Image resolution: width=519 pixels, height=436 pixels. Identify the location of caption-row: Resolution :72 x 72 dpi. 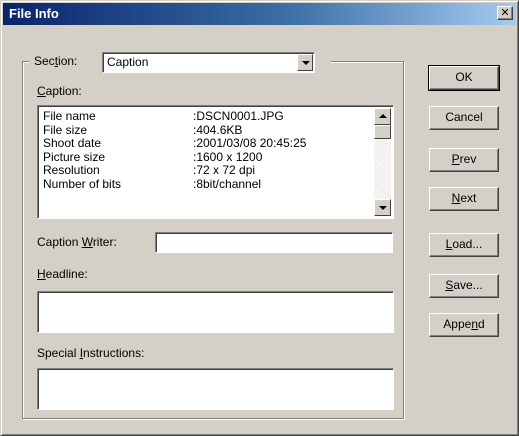
(205, 170).